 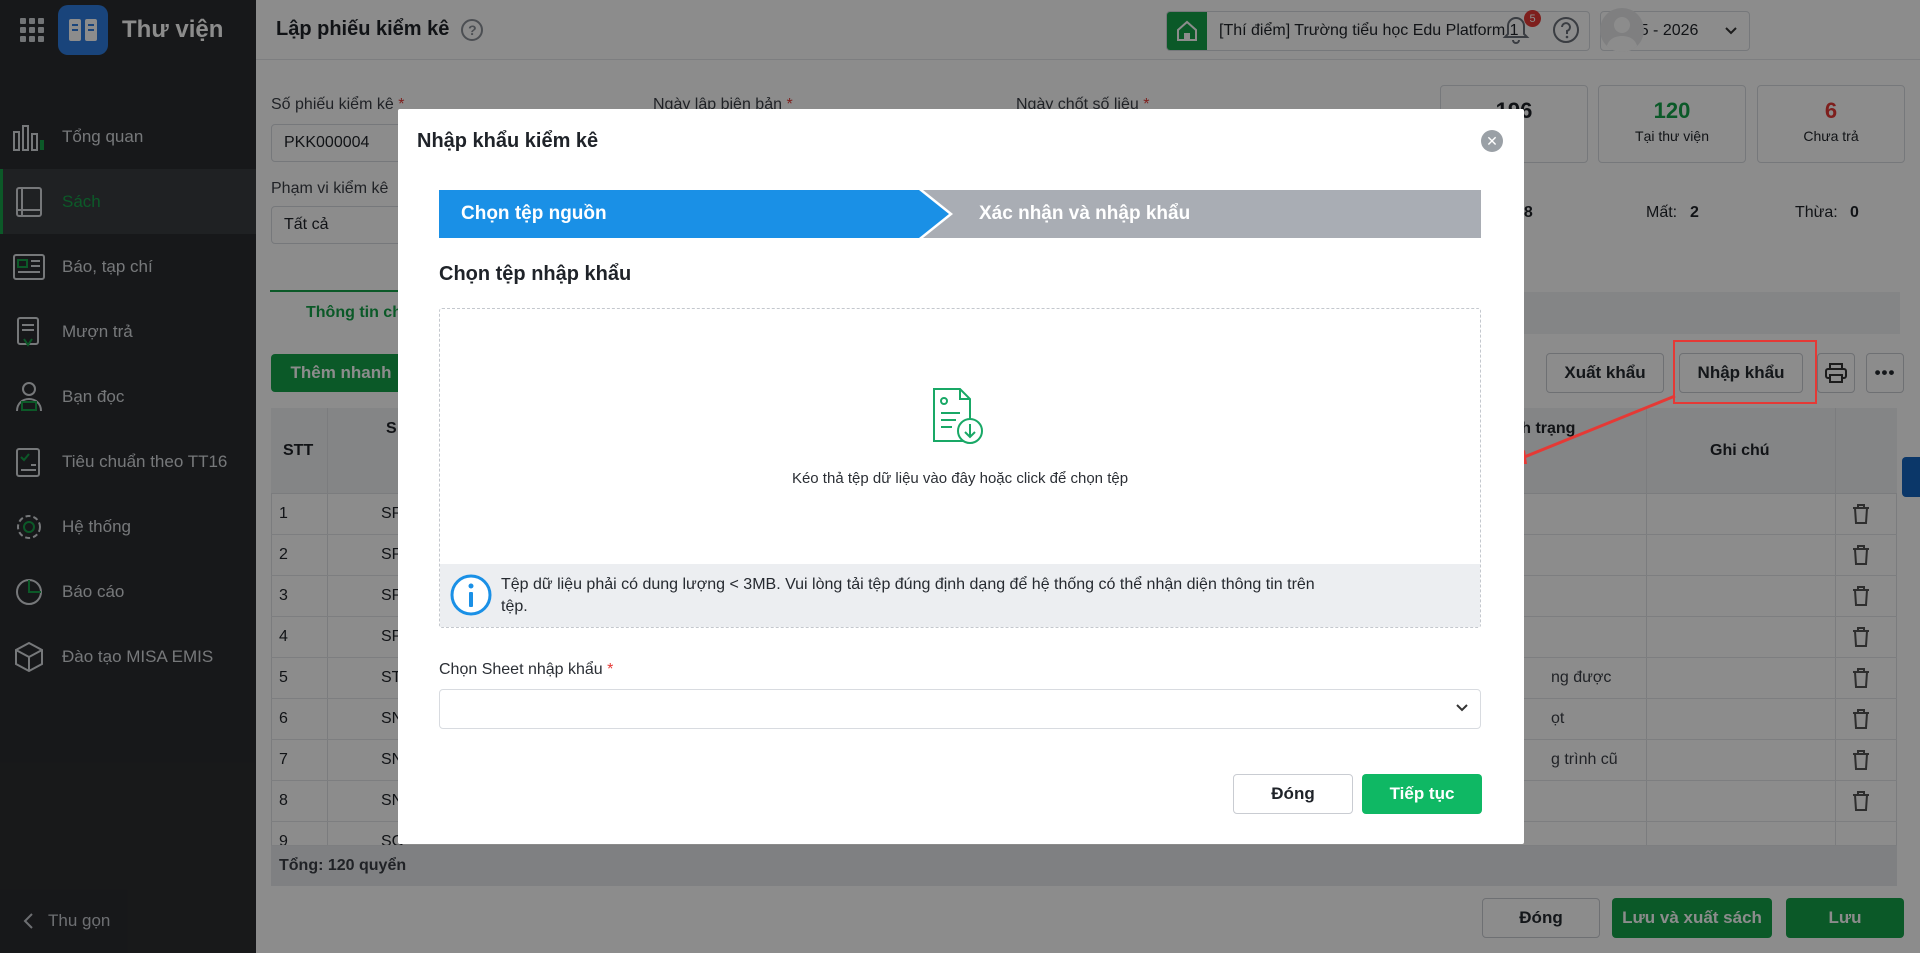 What do you see at coordinates (694, 214) in the screenshot?
I see `step-select-source: Chọn tệp nguồn` at bounding box center [694, 214].